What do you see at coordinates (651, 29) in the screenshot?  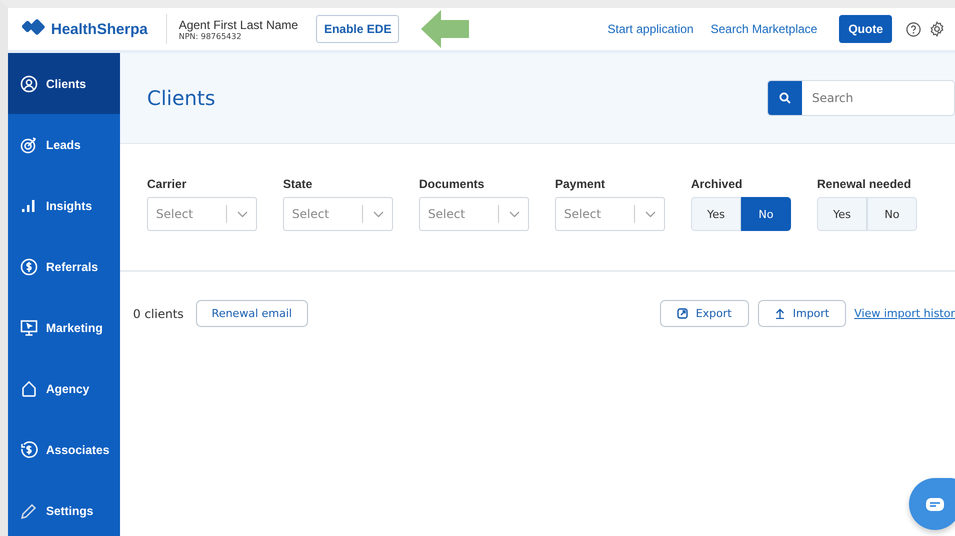 I see `header-link: Start application` at bounding box center [651, 29].